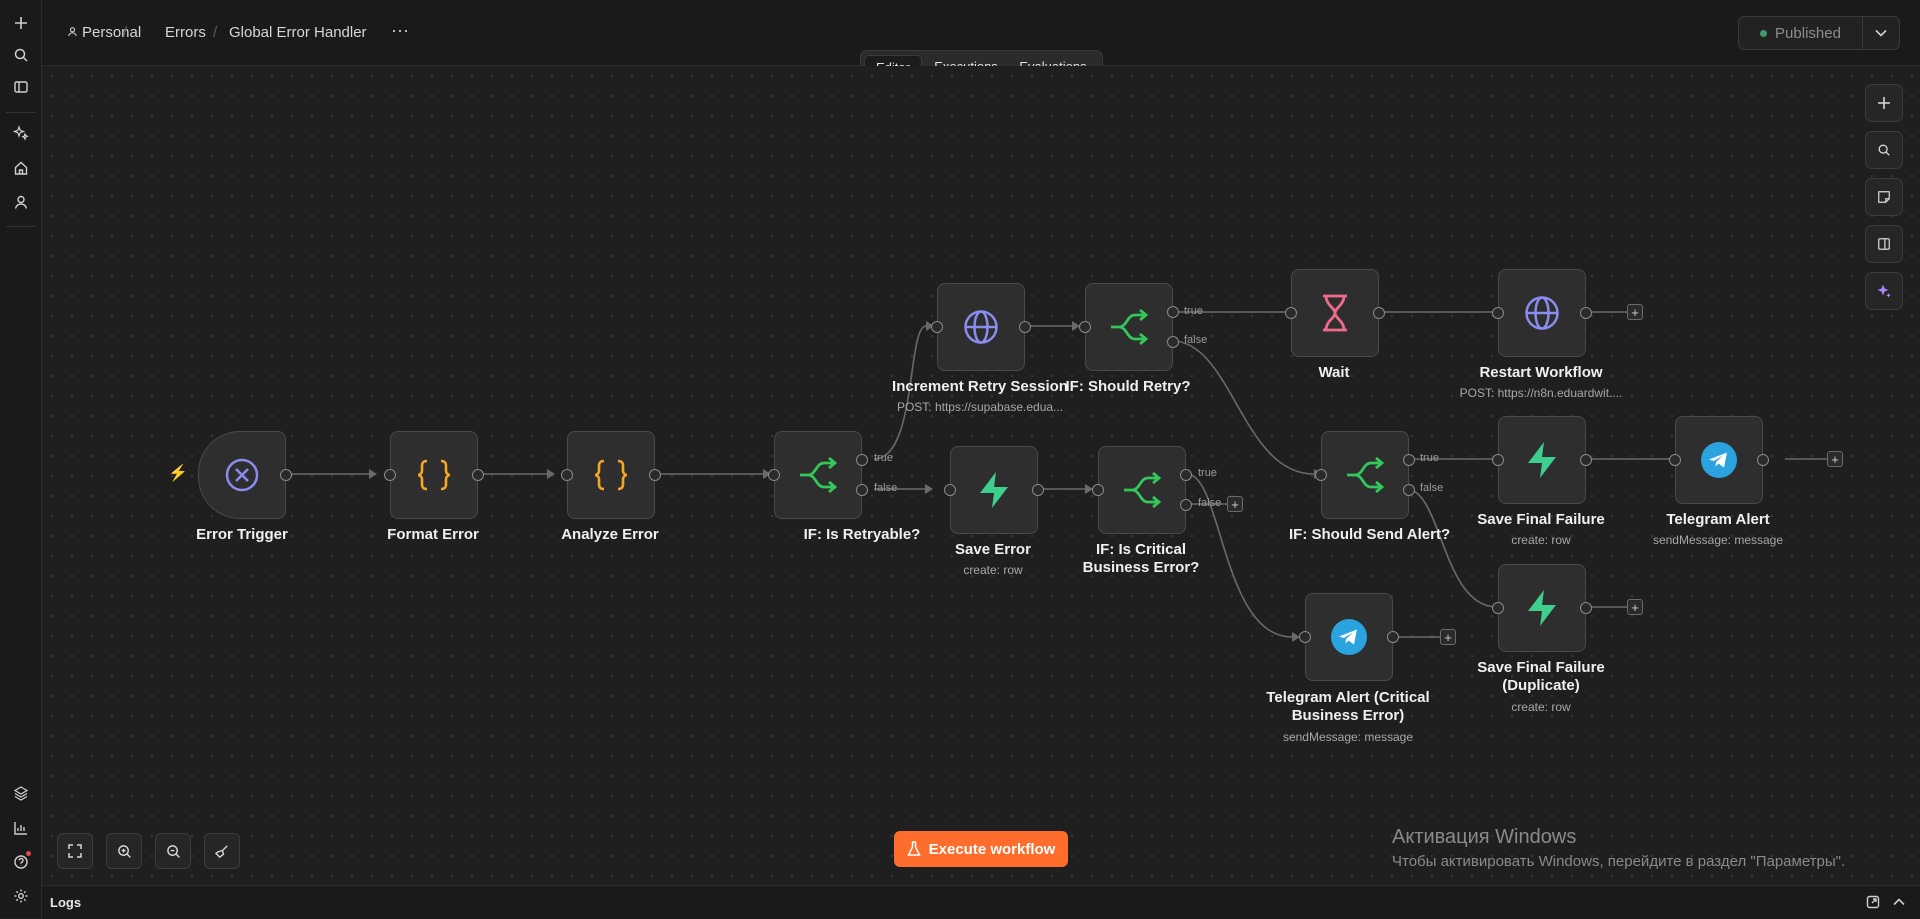  I want to click on sparkles-icon, so click(21, 133).